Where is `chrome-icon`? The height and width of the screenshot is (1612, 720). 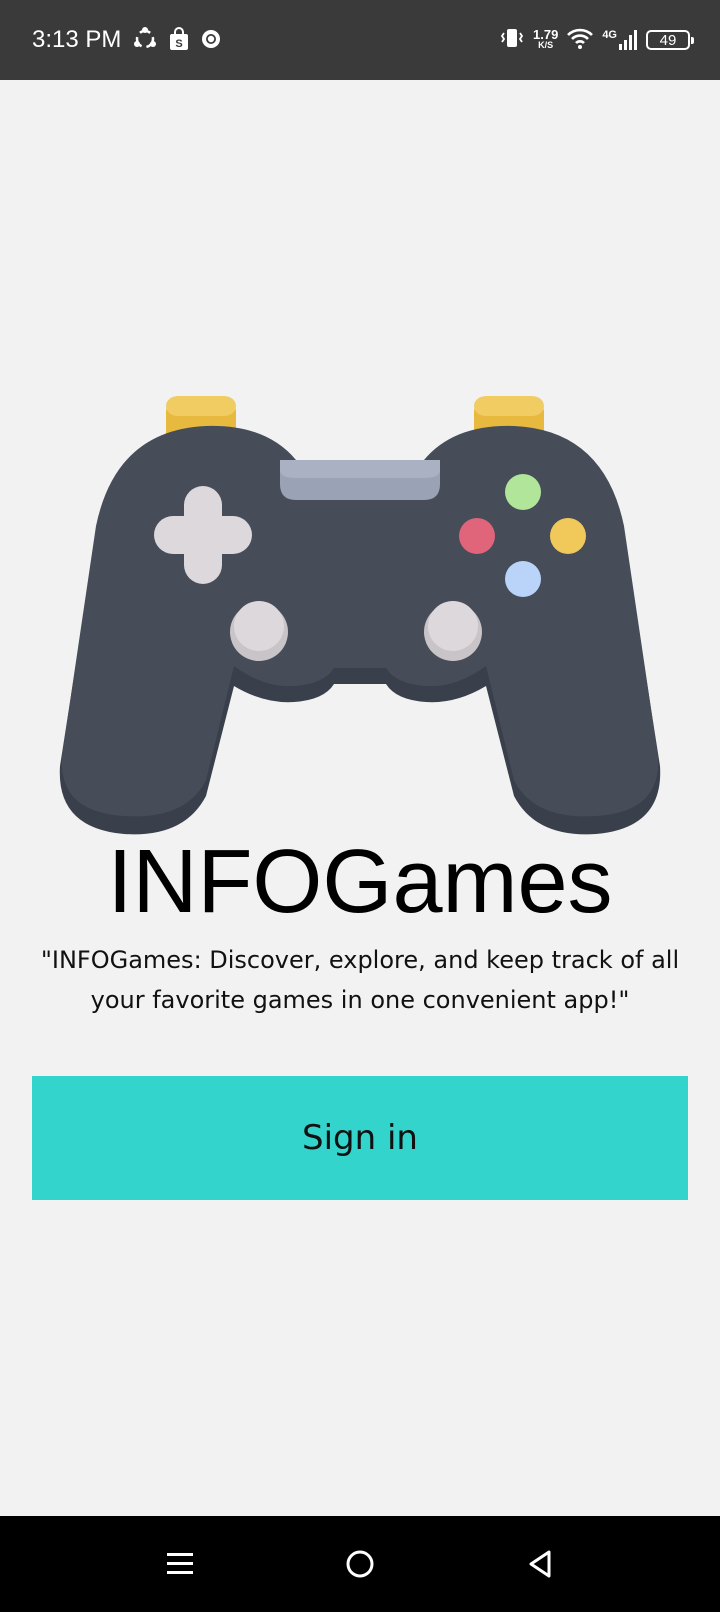 chrome-icon is located at coordinates (211, 41).